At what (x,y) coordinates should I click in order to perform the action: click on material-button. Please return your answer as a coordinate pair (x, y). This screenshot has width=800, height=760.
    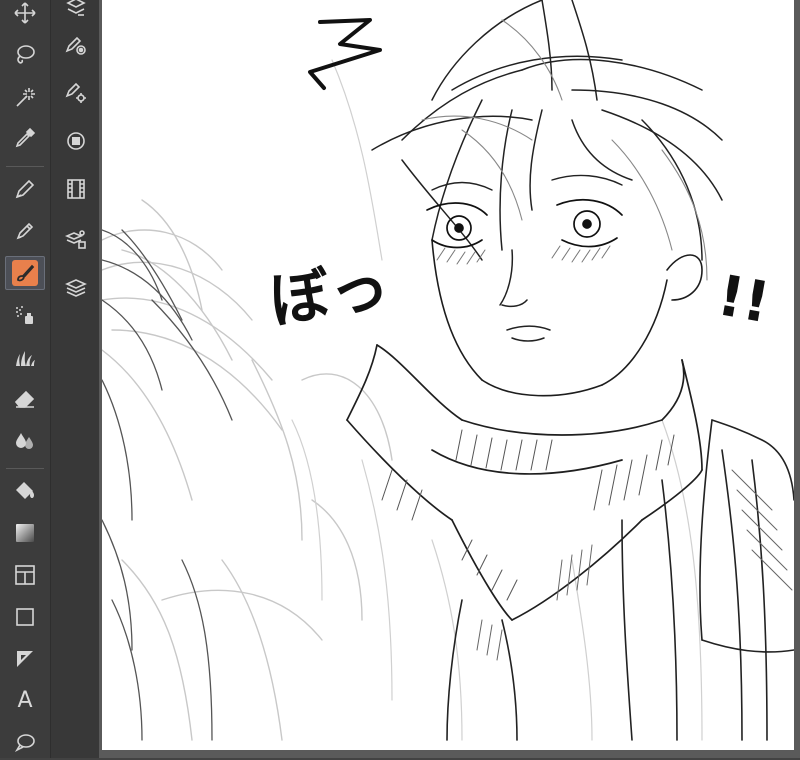
    Looking at the image, I should click on (76, 239).